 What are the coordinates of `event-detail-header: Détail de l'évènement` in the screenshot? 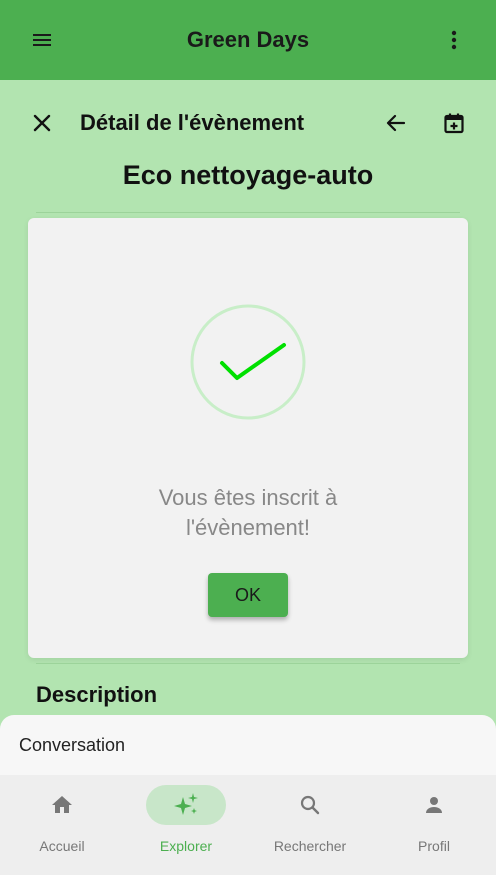 It's located at (248, 123).